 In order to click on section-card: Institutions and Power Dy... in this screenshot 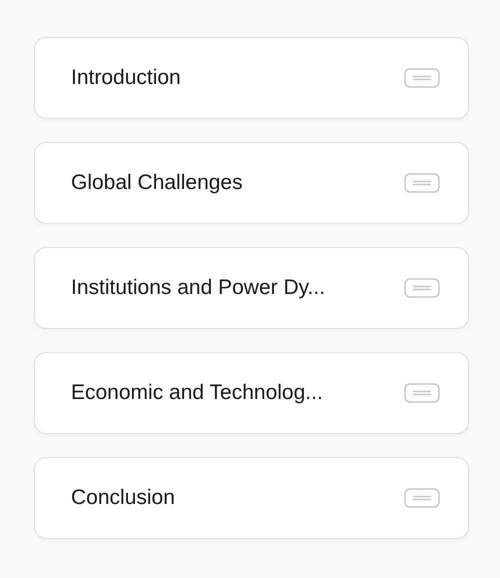, I will do `click(251, 288)`.